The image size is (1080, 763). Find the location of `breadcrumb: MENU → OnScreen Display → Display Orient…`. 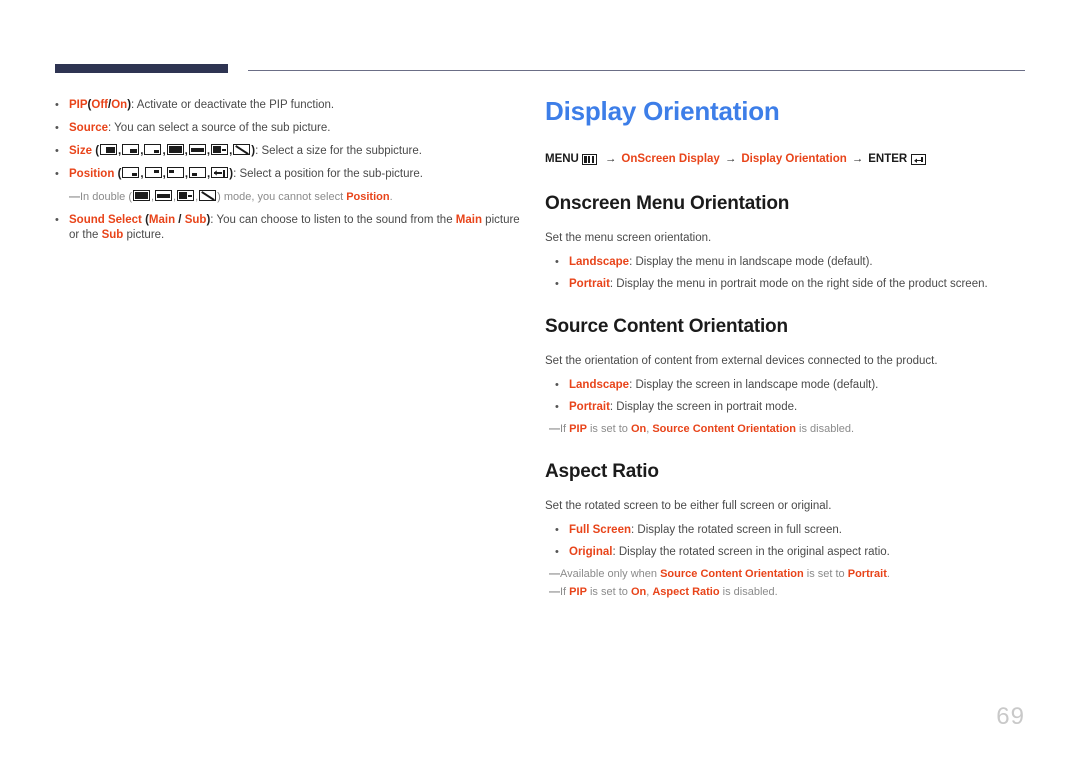

breadcrumb: MENU → OnScreen Display → Display Orient… is located at coordinates (785, 159).